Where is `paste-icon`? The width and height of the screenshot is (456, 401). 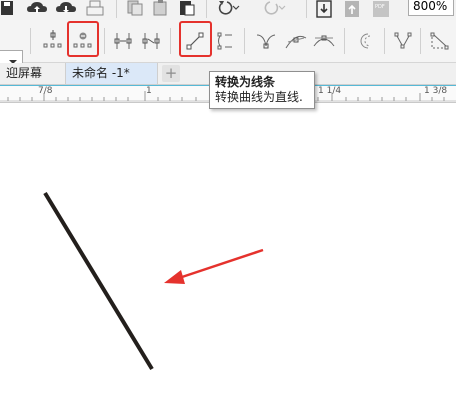
paste-icon is located at coordinates (161, 8).